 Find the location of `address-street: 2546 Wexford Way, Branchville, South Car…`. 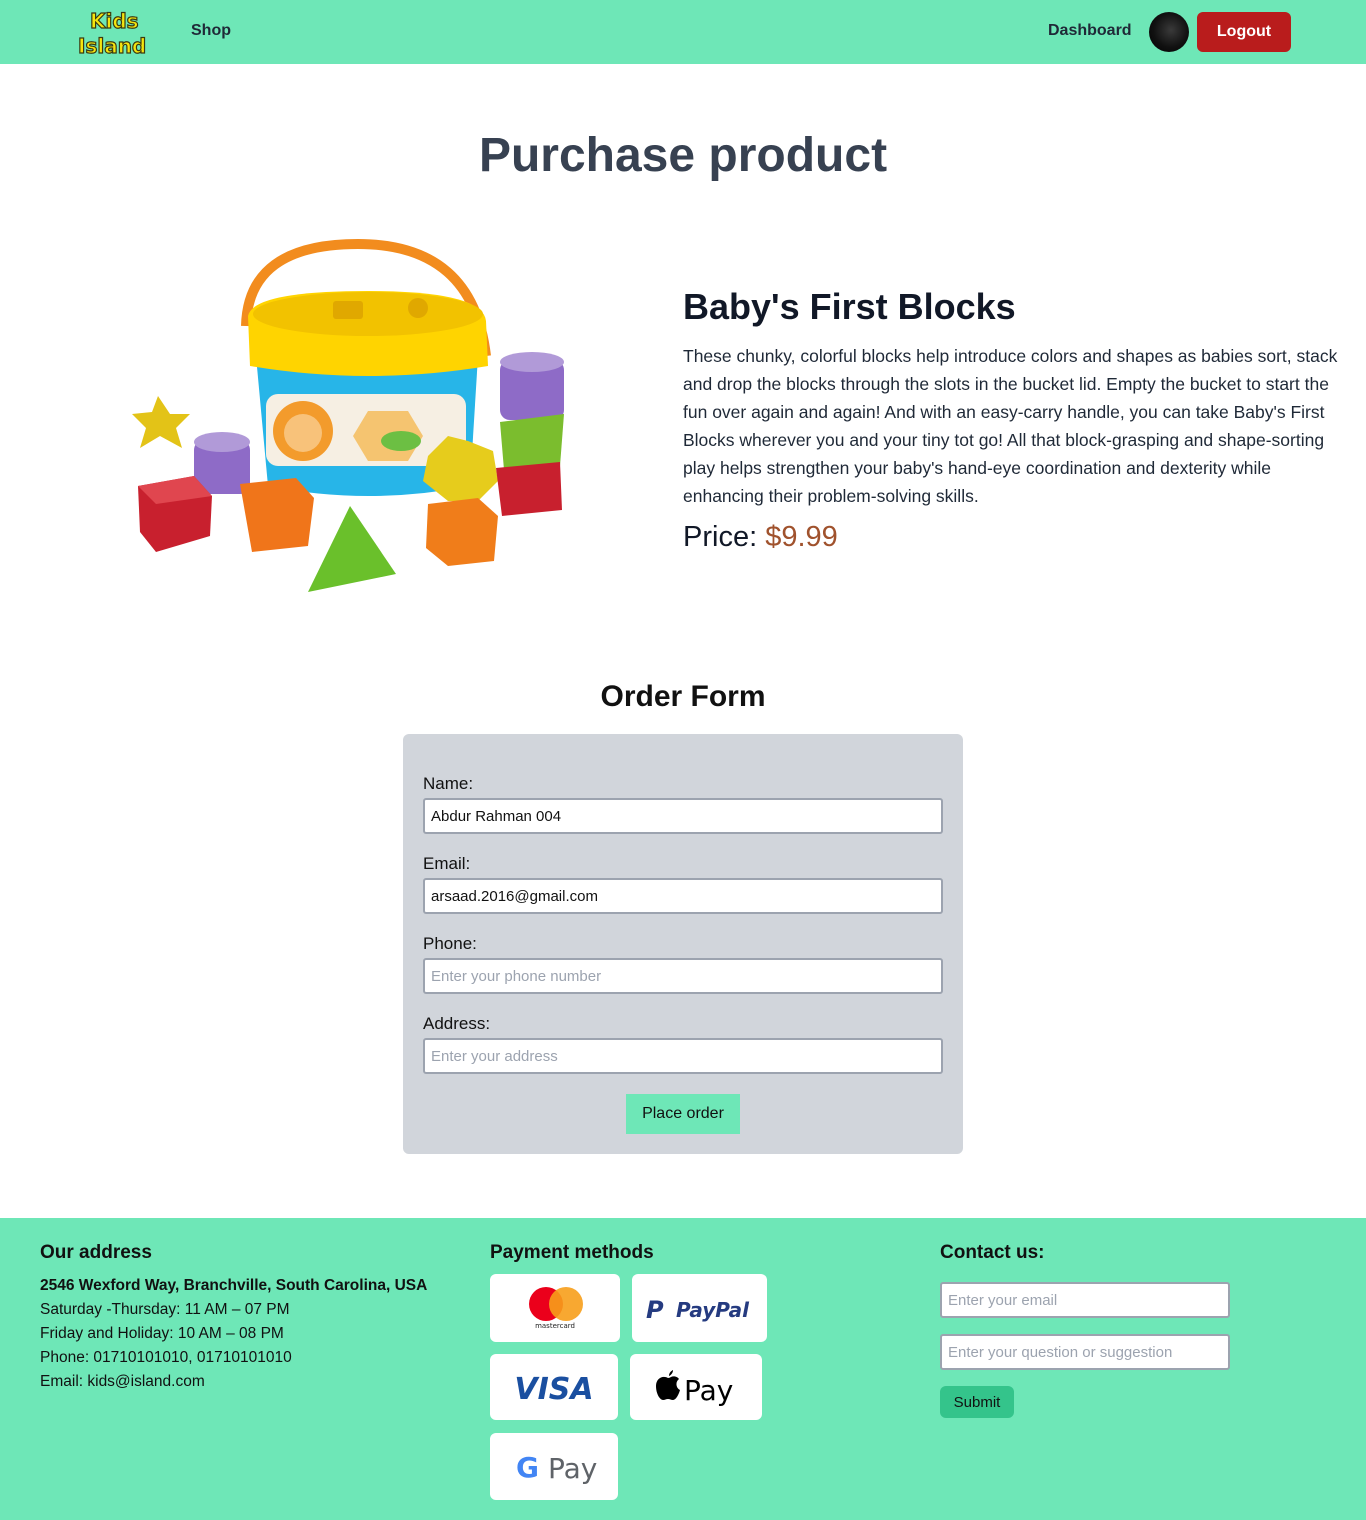

address-street: 2546 Wexford Way, Branchville, South Car… is located at coordinates (234, 1285).